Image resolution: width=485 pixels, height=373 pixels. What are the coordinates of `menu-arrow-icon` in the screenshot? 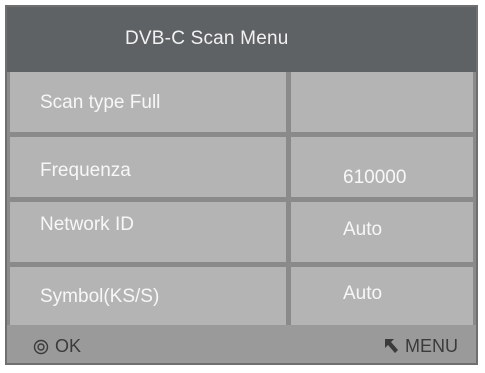 It's located at (391, 346).